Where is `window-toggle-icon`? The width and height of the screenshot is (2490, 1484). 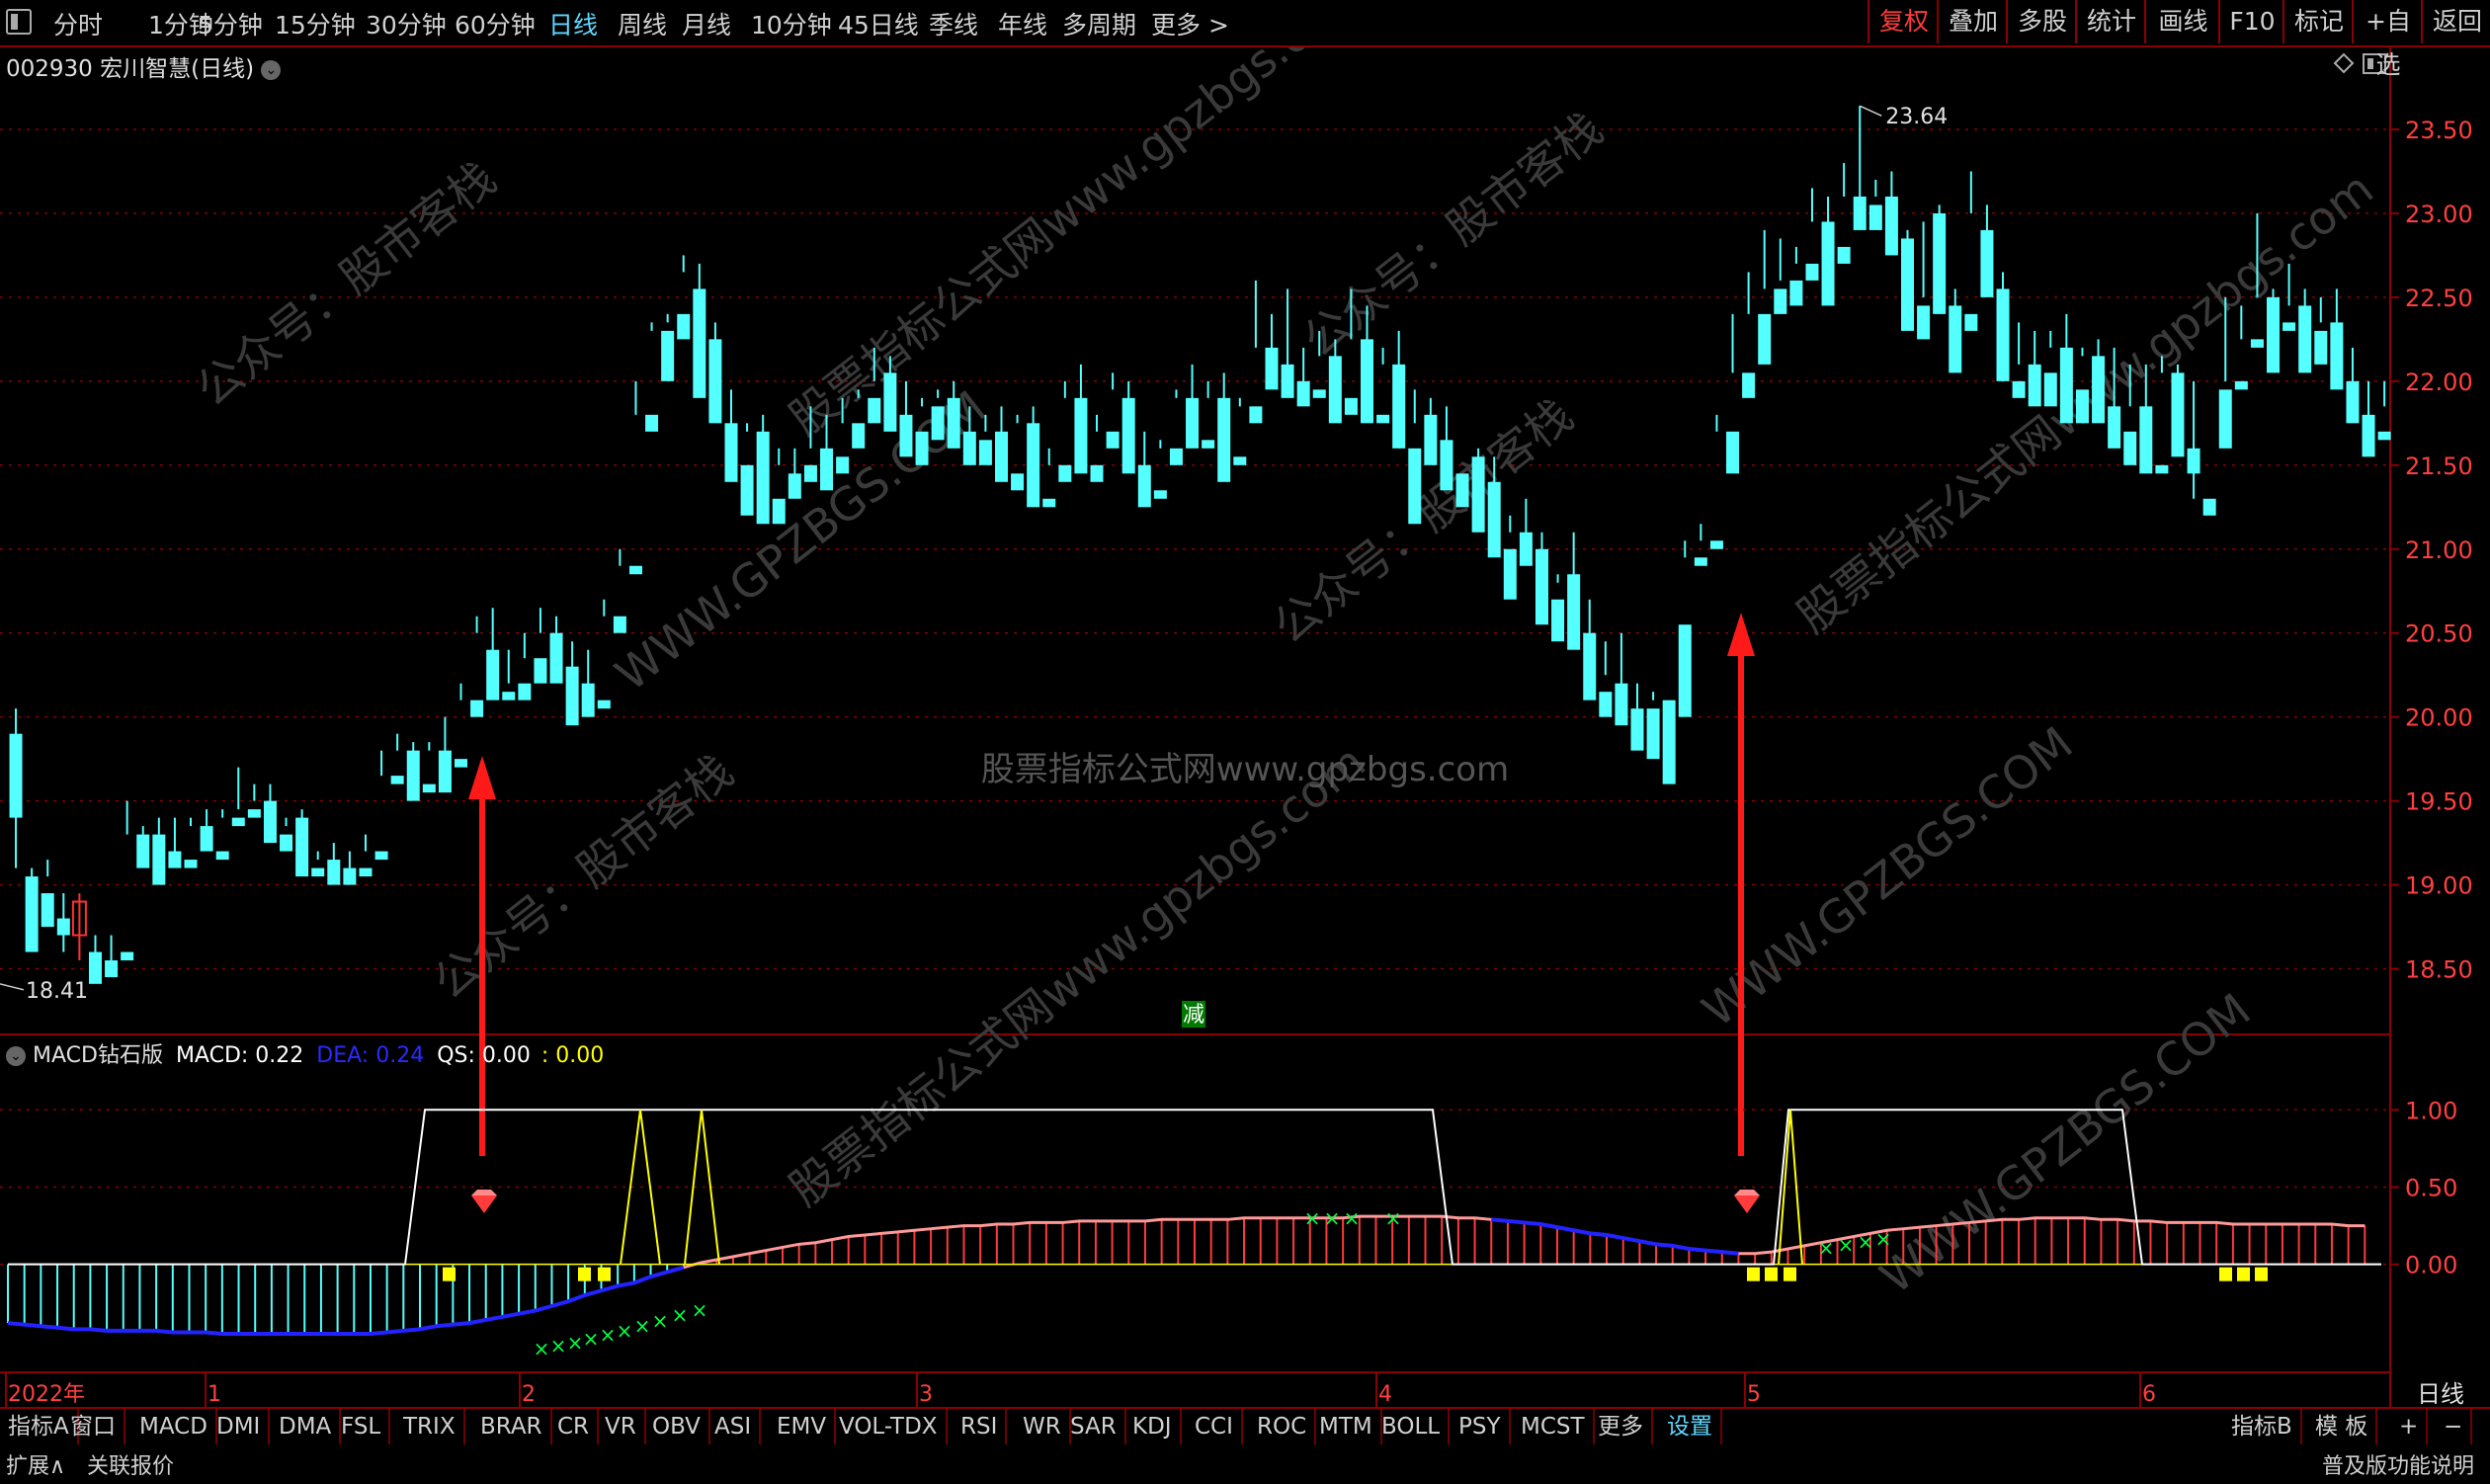 window-toggle-icon is located at coordinates (19, 22).